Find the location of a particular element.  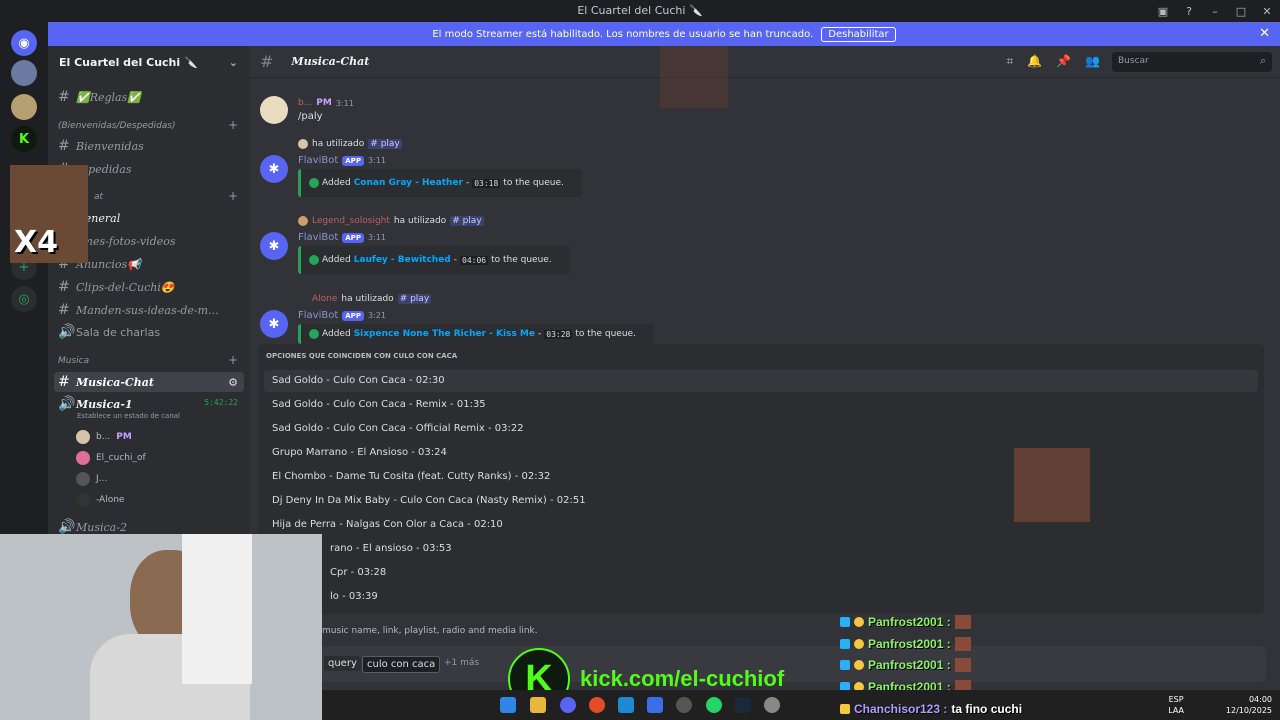

song-link: Conan Gray - Heather is located at coordinates (408, 183).